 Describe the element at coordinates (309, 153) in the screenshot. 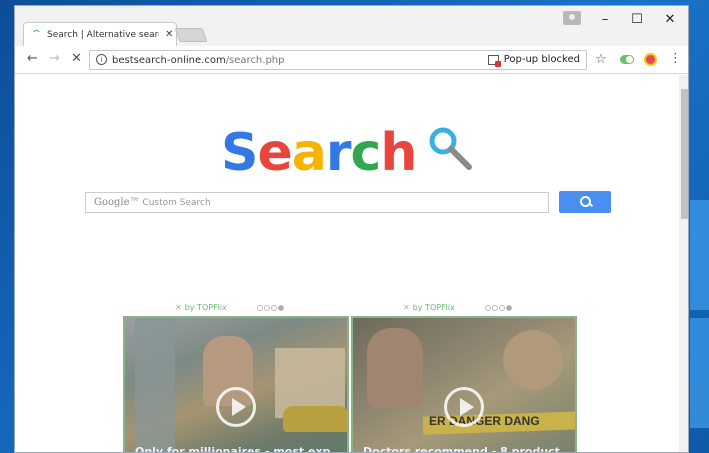

I see `logo-letter: a` at that location.